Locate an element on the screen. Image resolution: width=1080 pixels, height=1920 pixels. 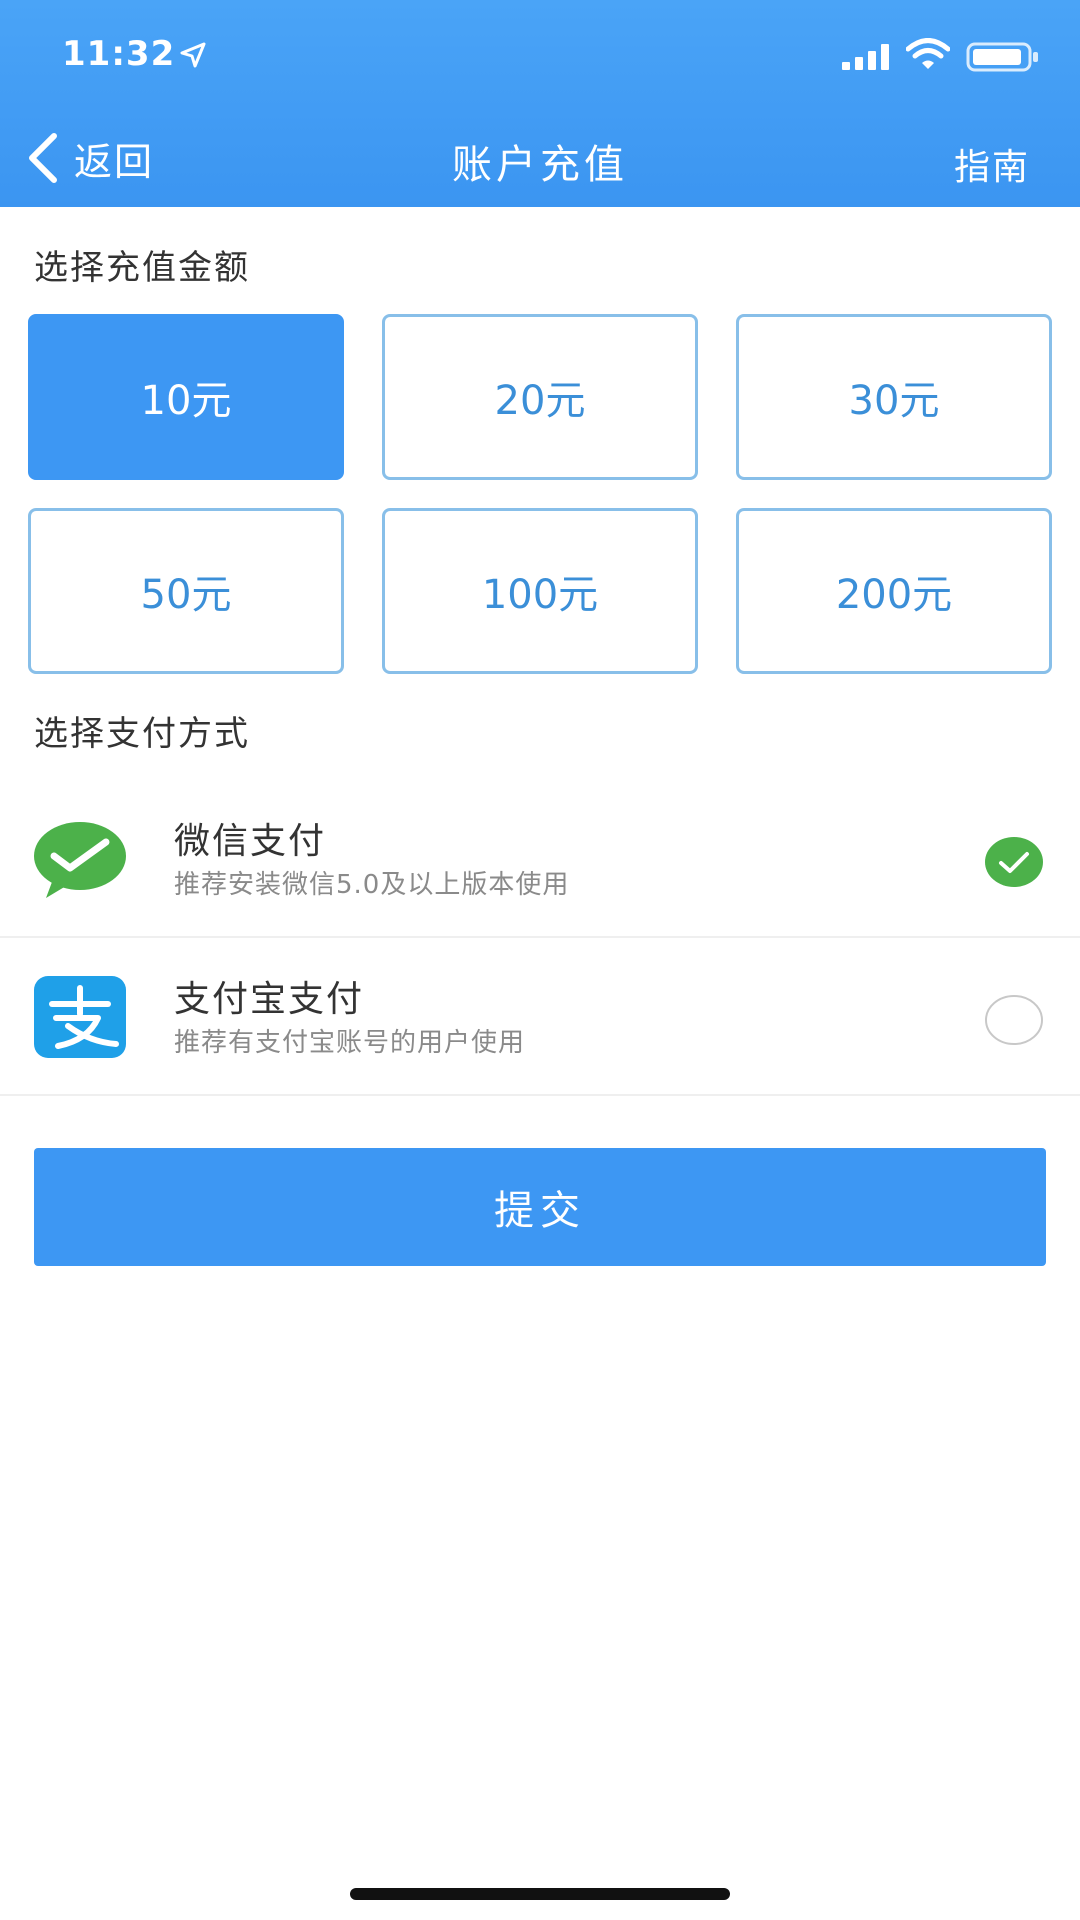
amount-section-title: 选择充值金额 is located at coordinates (142, 268).